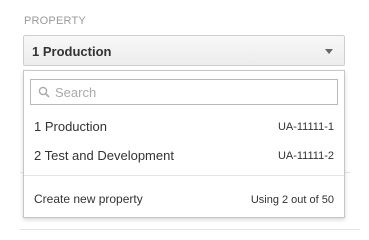 The width and height of the screenshot is (369, 240). Describe the element at coordinates (329, 51) in the screenshot. I see `chevron-down-icon` at that location.